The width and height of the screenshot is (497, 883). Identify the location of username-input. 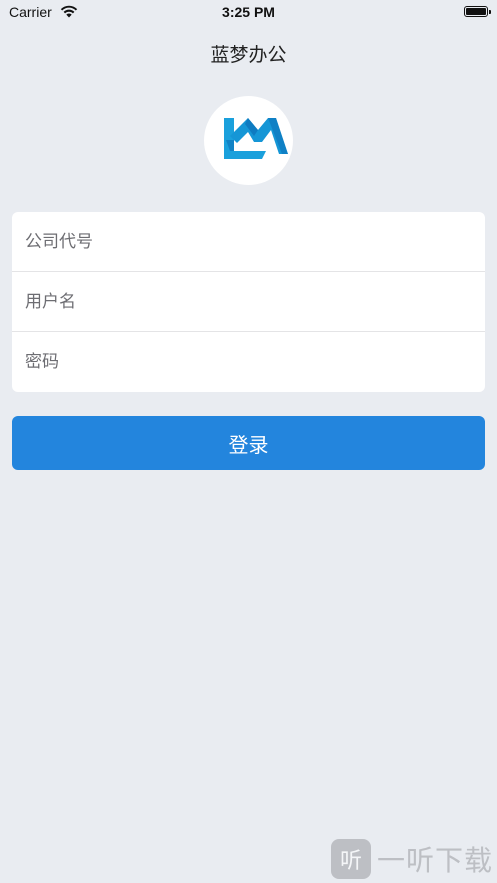
(248, 301).